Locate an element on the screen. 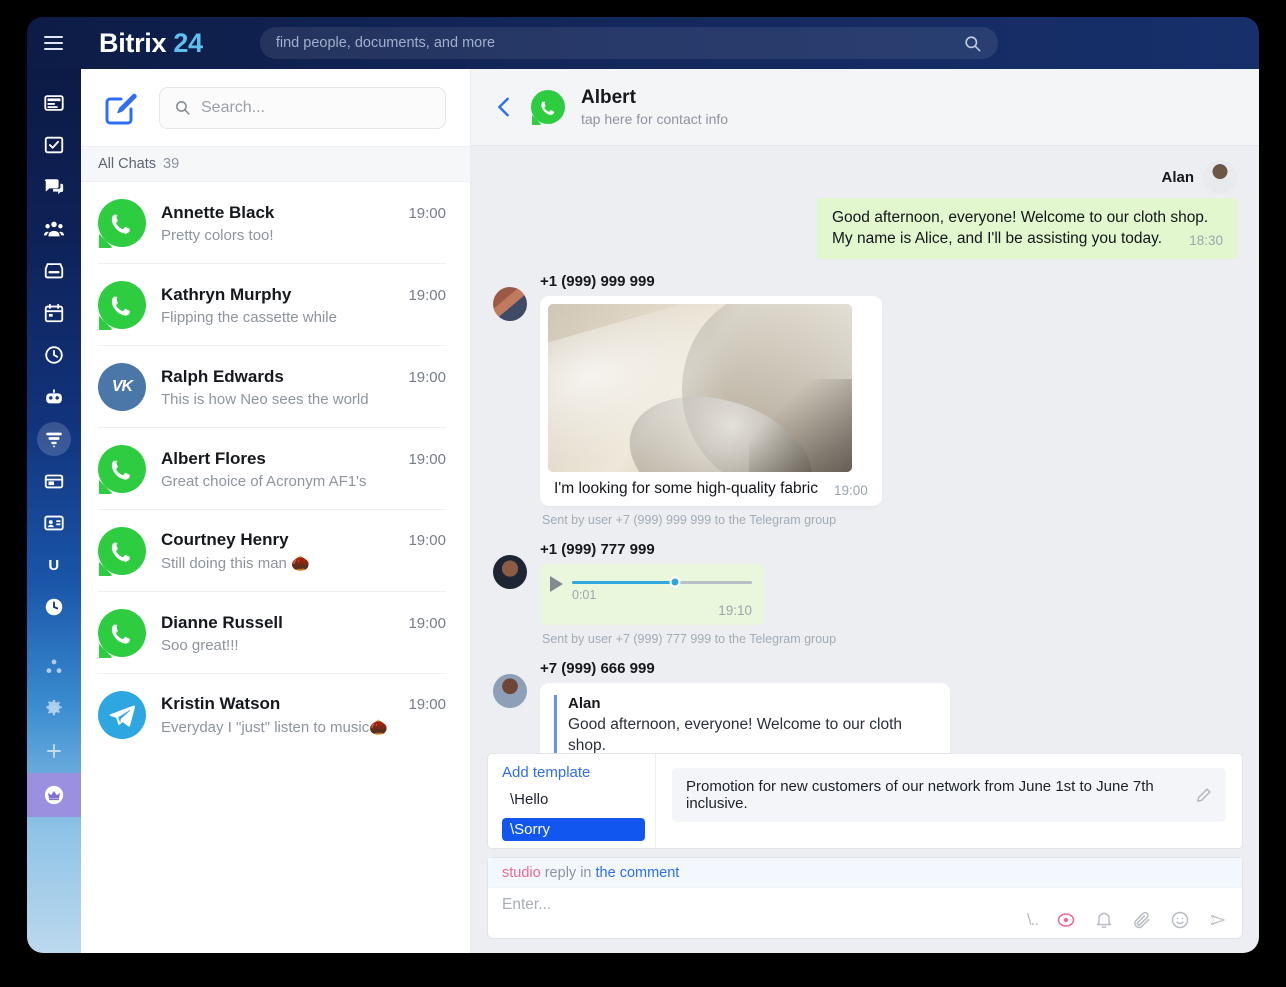 The width and height of the screenshot is (1286, 987). play-triangle-icon is located at coordinates (556, 583).